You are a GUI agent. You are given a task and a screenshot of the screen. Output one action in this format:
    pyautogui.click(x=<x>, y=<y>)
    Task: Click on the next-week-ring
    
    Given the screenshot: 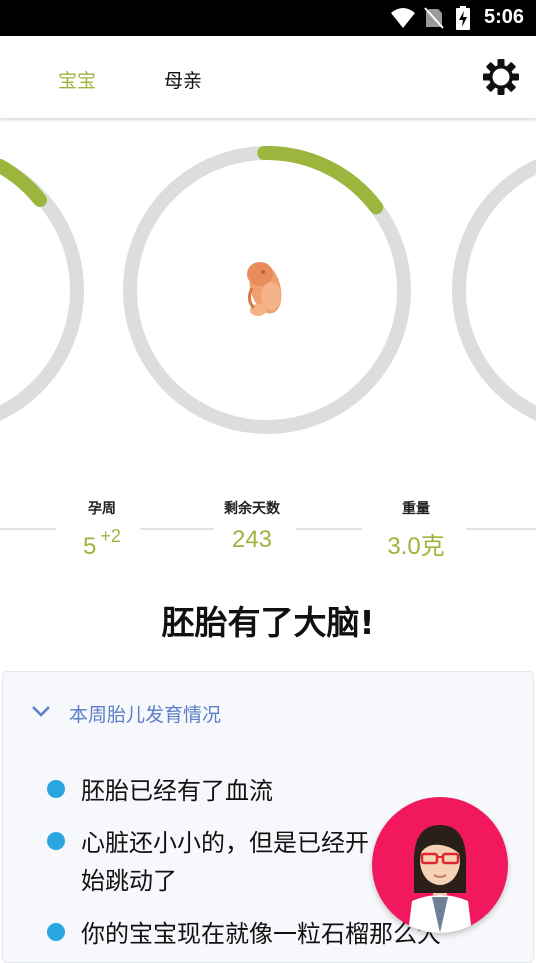 What is the action you would take?
    pyautogui.click(x=494, y=290)
    